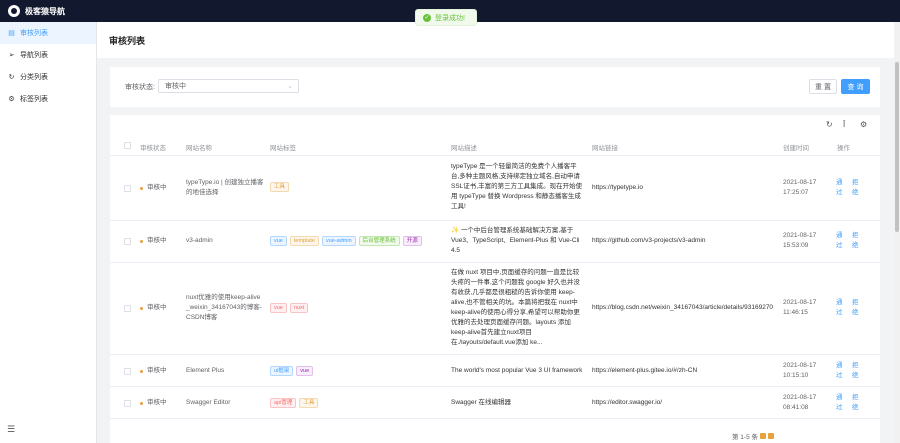  What do you see at coordinates (282, 371) in the screenshot?
I see `tag: ui框架` at bounding box center [282, 371].